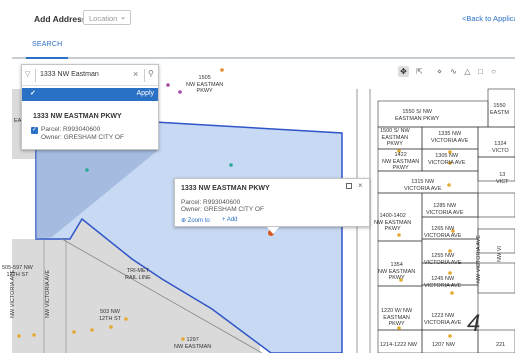  What do you see at coordinates (396, 272) in the screenshot?
I see `map-label-1354: 1354 NW EASTMAN PKWY` at bounding box center [396, 272].